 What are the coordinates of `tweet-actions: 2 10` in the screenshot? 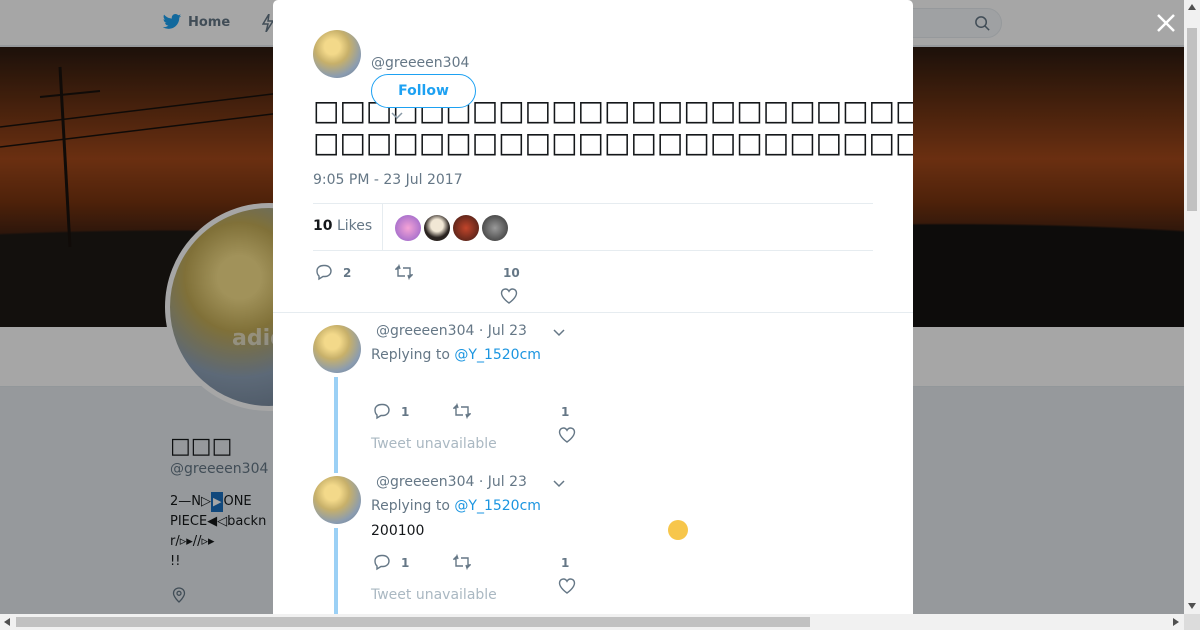 It's located at (463, 284).